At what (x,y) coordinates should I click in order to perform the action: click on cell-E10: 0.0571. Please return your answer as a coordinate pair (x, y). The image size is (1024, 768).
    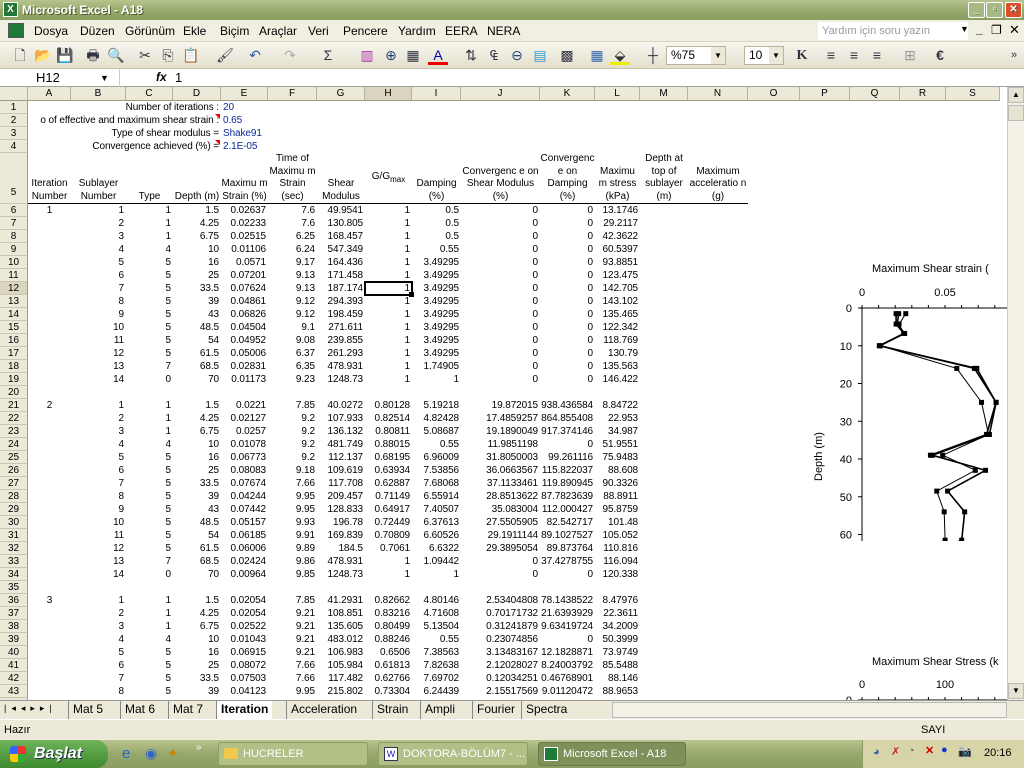
    Looking at the image, I should click on (244, 262).